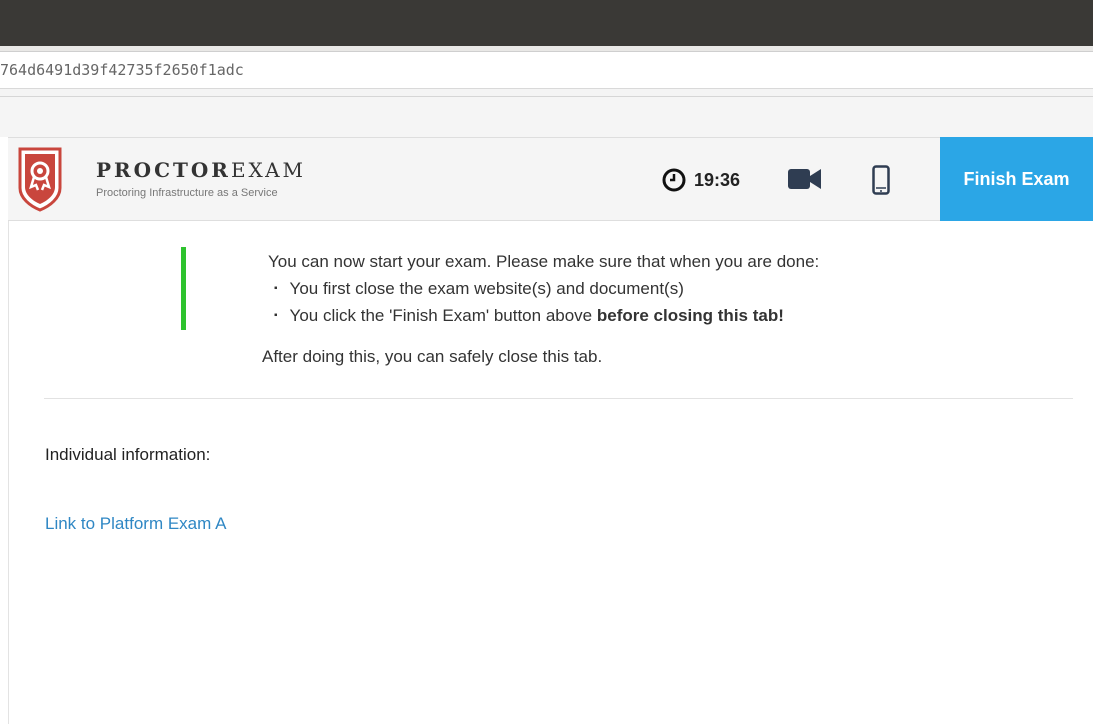 The image size is (1093, 724). Describe the element at coordinates (546, 70) in the screenshot. I see `address-bar: 764d6491d39f42735f2650f1adc` at that location.